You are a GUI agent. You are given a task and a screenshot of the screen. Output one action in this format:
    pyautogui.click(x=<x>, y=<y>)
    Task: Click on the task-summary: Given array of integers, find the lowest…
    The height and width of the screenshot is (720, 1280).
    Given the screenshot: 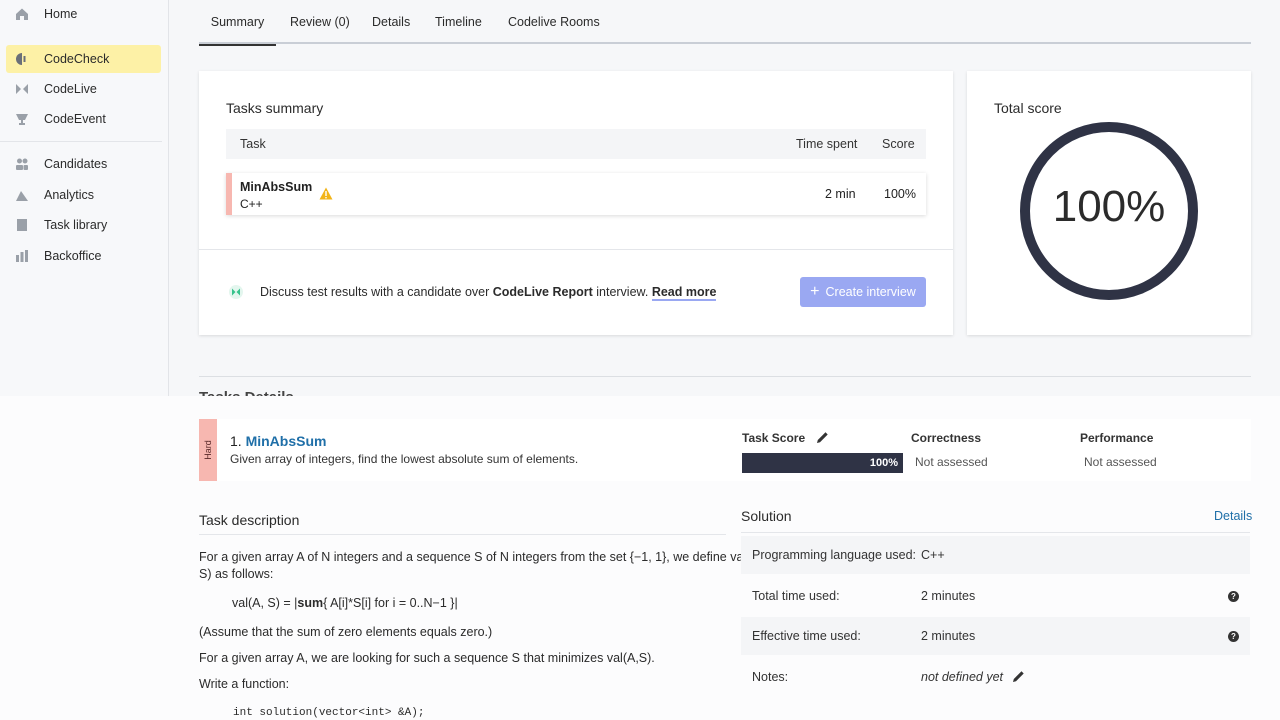 What is the action you would take?
    pyautogui.click(x=404, y=459)
    